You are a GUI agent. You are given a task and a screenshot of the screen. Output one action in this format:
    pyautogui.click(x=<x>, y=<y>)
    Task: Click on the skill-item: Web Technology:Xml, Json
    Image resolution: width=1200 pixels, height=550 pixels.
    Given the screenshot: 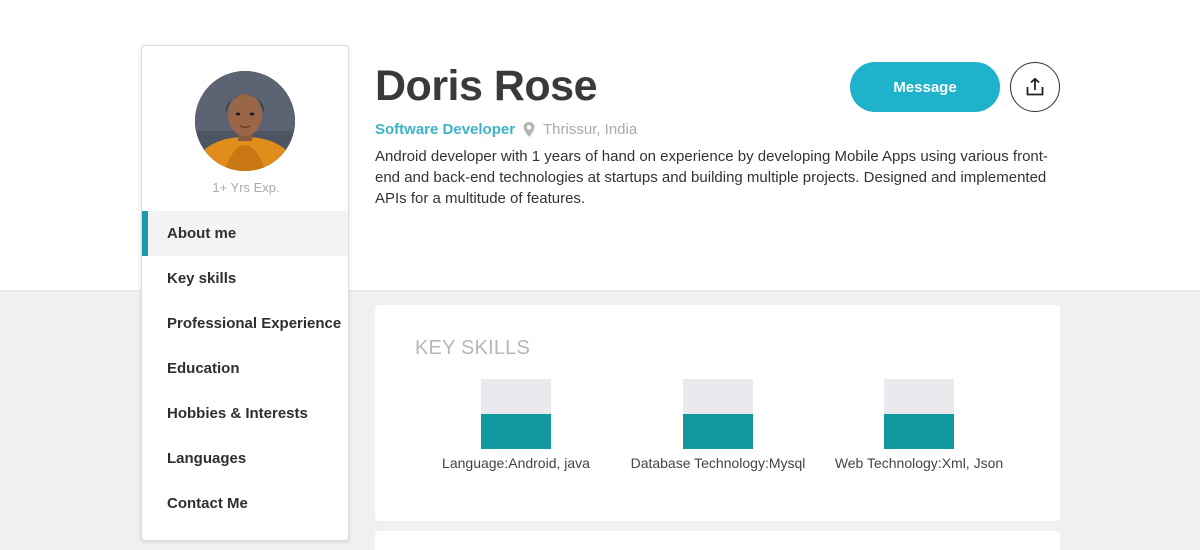 What is the action you would take?
    pyautogui.click(x=919, y=425)
    